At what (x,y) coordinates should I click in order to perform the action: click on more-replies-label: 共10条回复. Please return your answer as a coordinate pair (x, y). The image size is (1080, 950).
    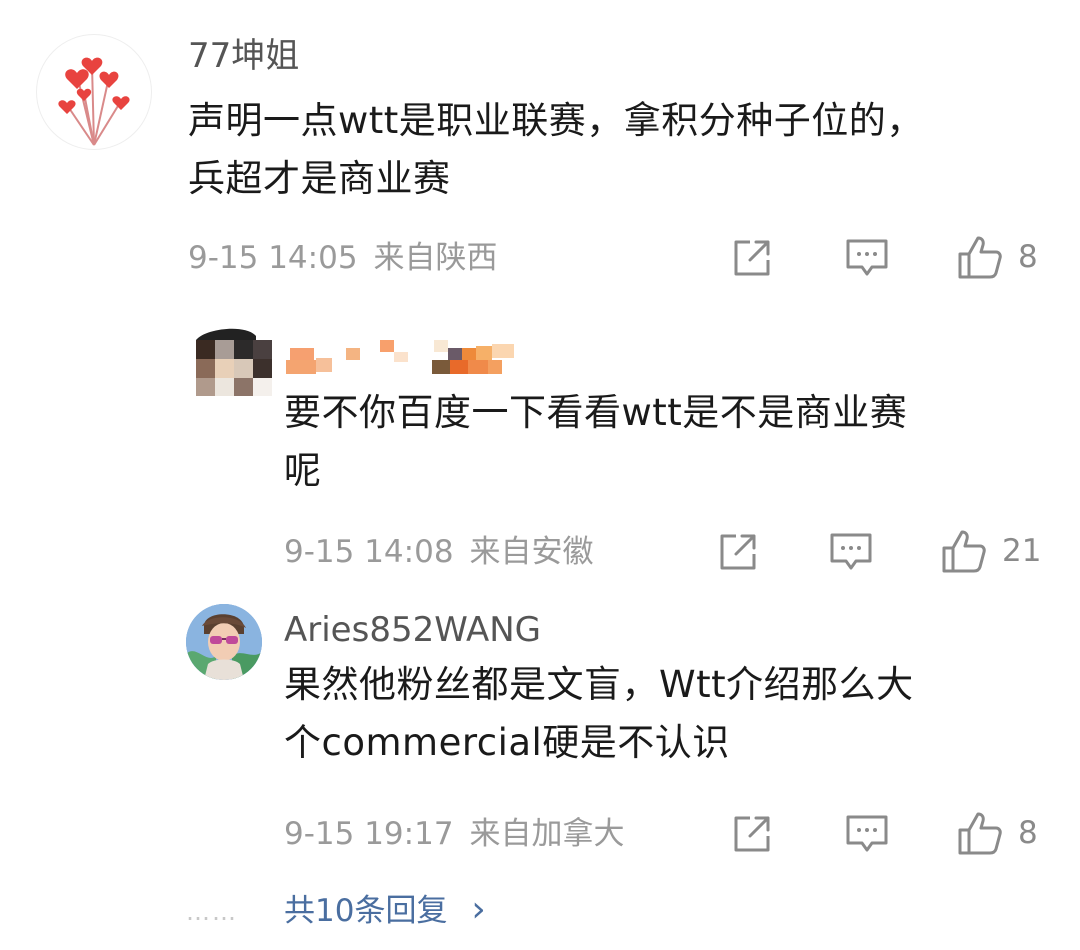
    Looking at the image, I should click on (366, 911).